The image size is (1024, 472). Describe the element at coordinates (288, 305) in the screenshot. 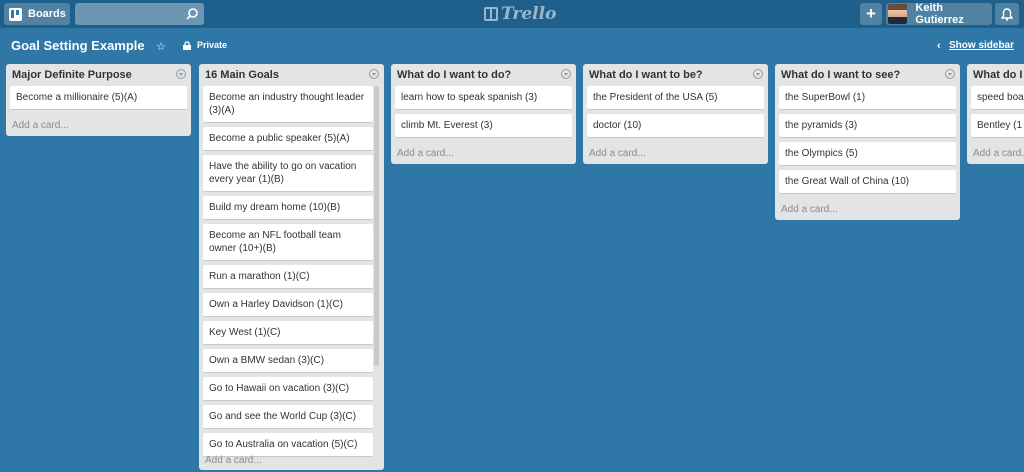

I see `card: Own a Harley Davidson (1)(C)` at that location.